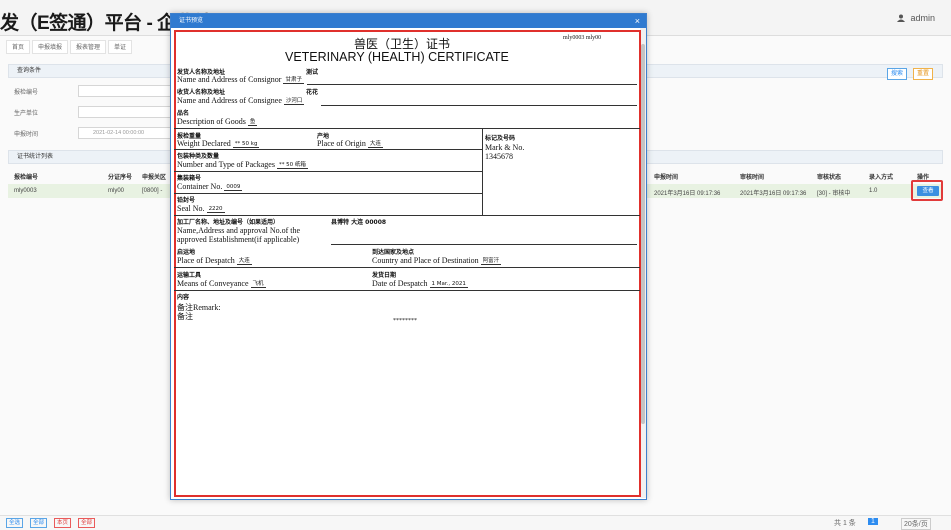 The width and height of the screenshot is (951, 530). Describe the element at coordinates (246, 144) in the screenshot. I see `weight-value: ** 50 kg` at that location.